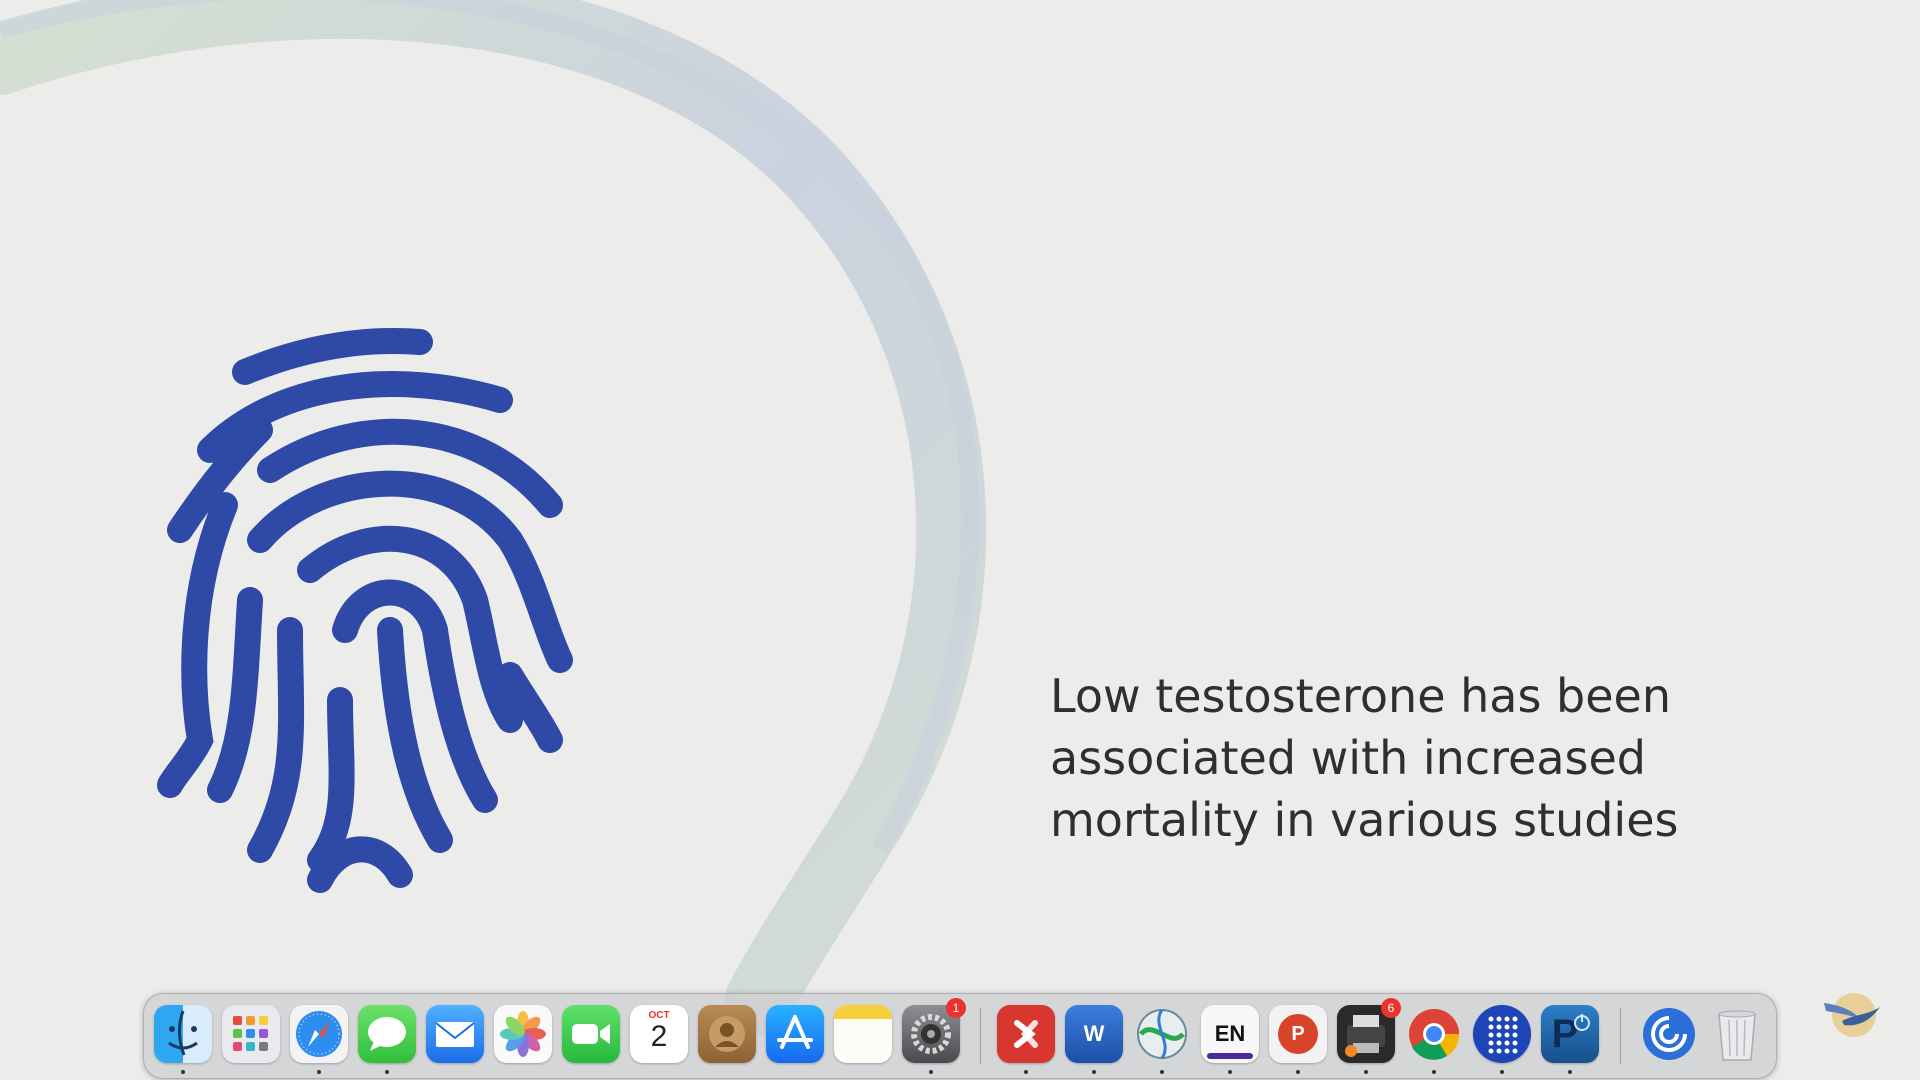 The image size is (1920, 1080). What do you see at coordinates (1737, 1034) in the screenshot?
I see `trash-icon` at bounding box center [1737, 1034].